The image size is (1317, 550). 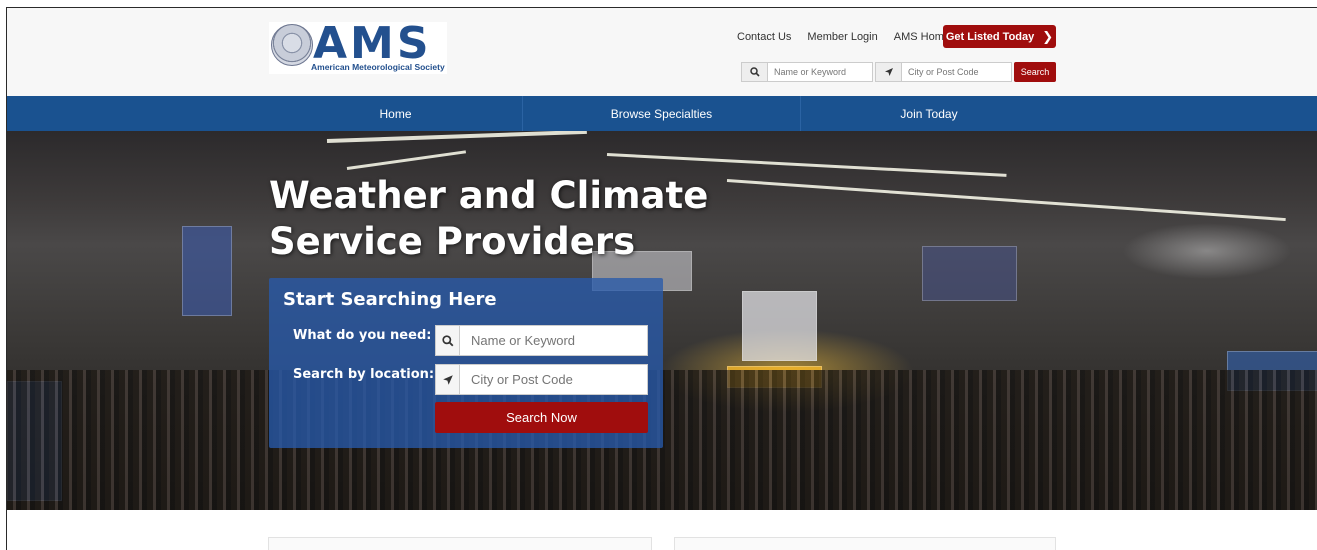 I want to click on nav-item-join-today: Join Today, so click(x=929, y=113).